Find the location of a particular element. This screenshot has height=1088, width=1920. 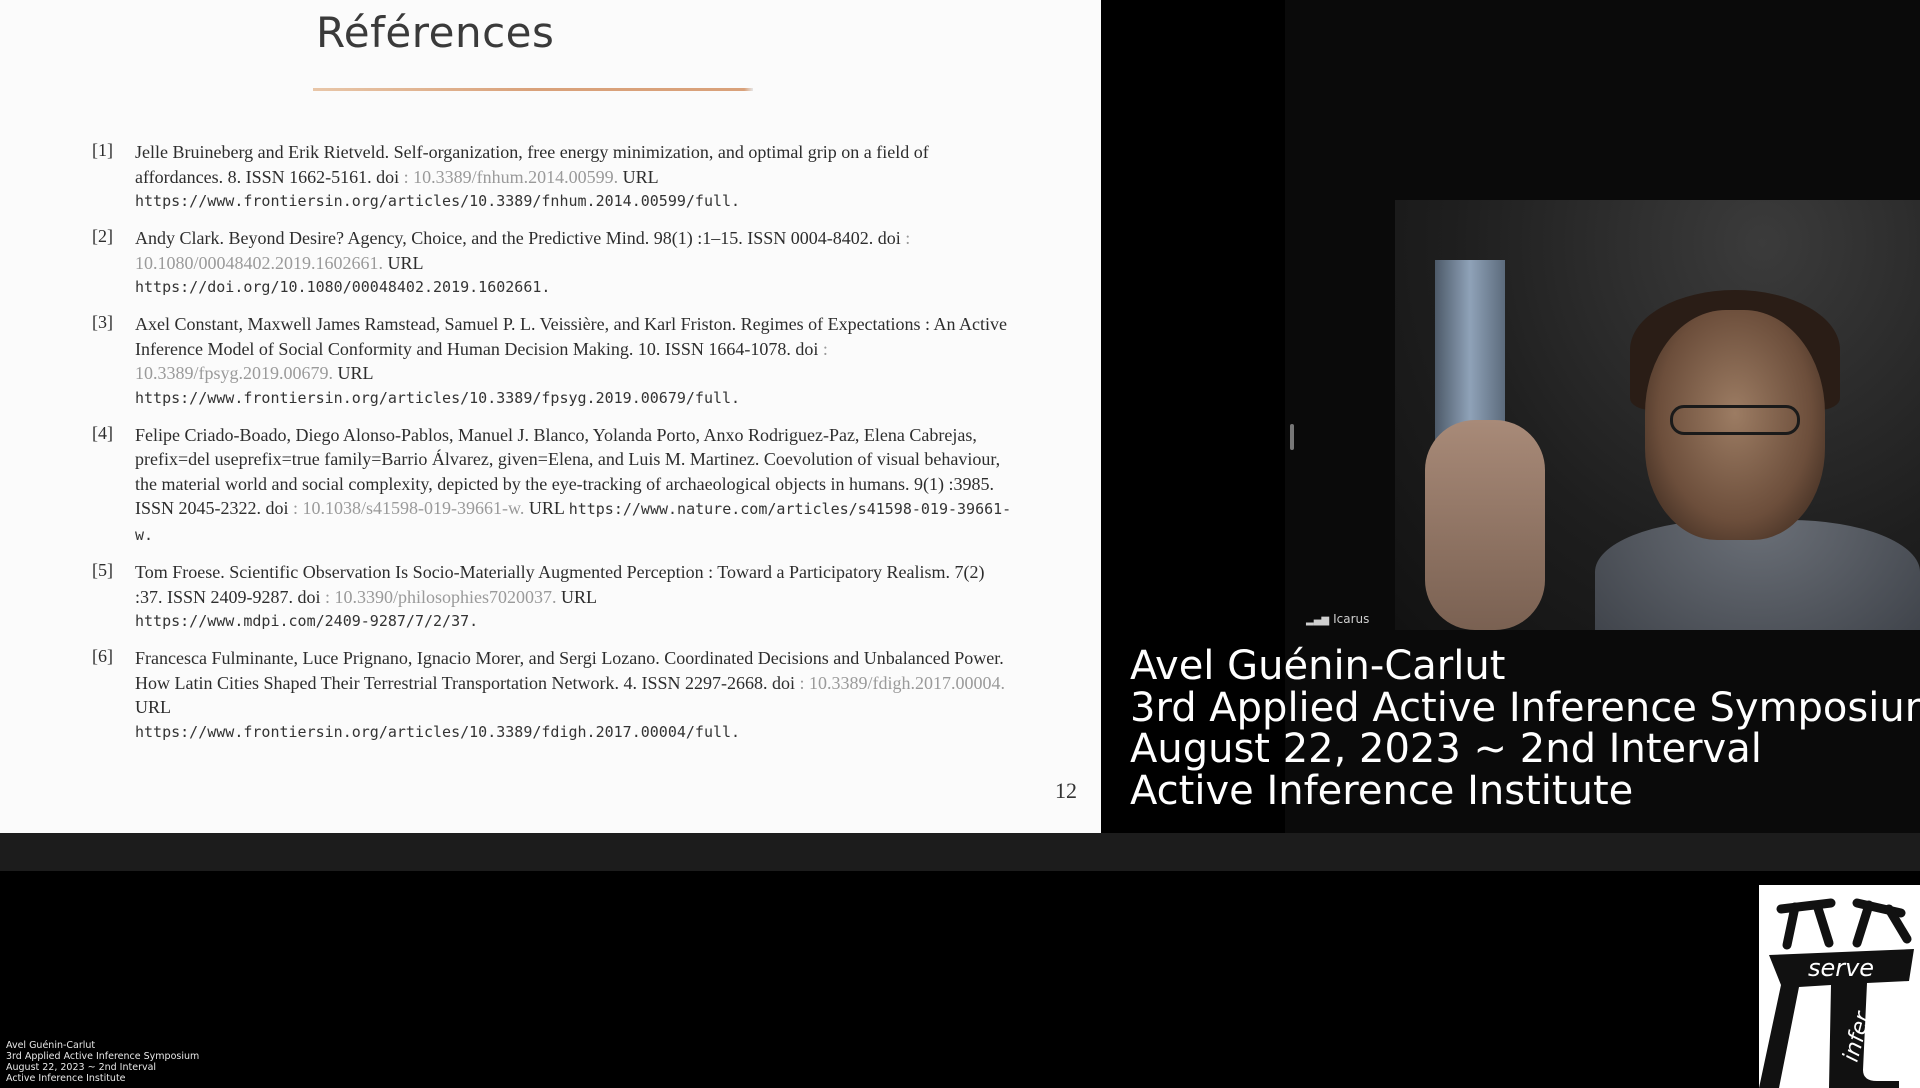

participant-name: Icarus is located at coordinates (1351, 619).